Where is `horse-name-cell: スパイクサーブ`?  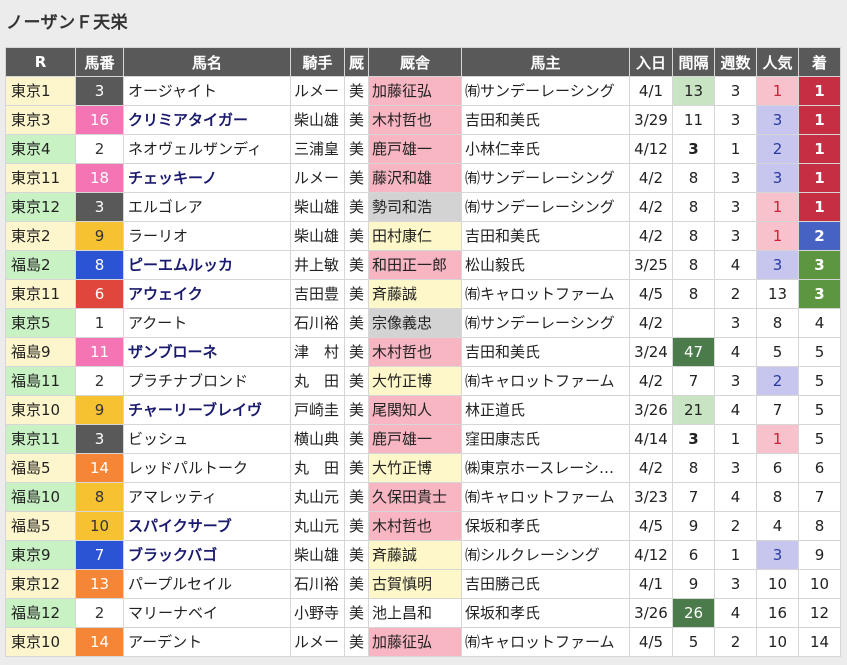
horse-name-cell: スパイクサーブ is located at coordinates (207, 526).